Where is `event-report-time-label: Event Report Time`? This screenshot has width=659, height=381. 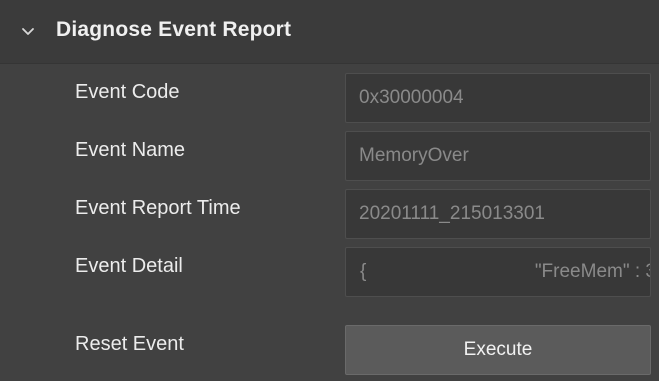
event-report-time-label: Event Report Time is located at coordinates (158, 208).